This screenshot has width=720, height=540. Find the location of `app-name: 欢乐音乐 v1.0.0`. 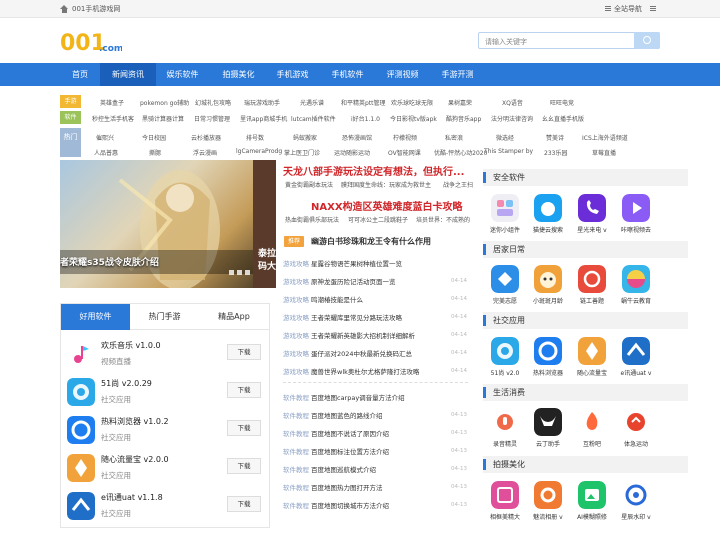

app-name: 欢乐音乐 v1.0.0 is located at coordinates (131, 345).